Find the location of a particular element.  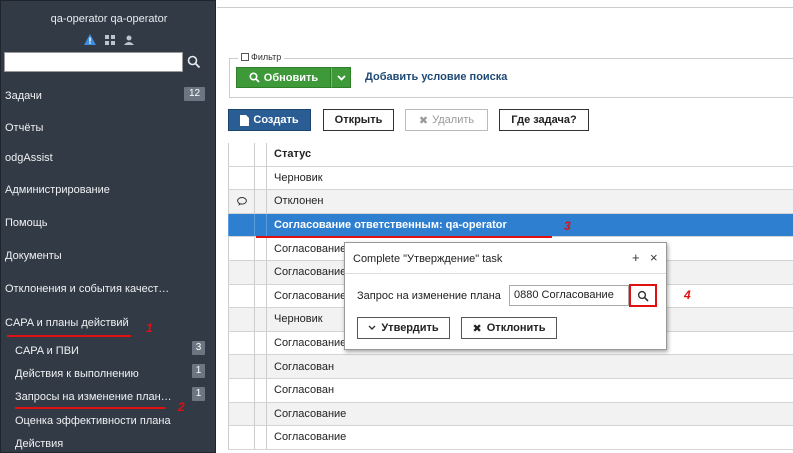

refresh-button: Обновить is located at coordinates (283, 77).